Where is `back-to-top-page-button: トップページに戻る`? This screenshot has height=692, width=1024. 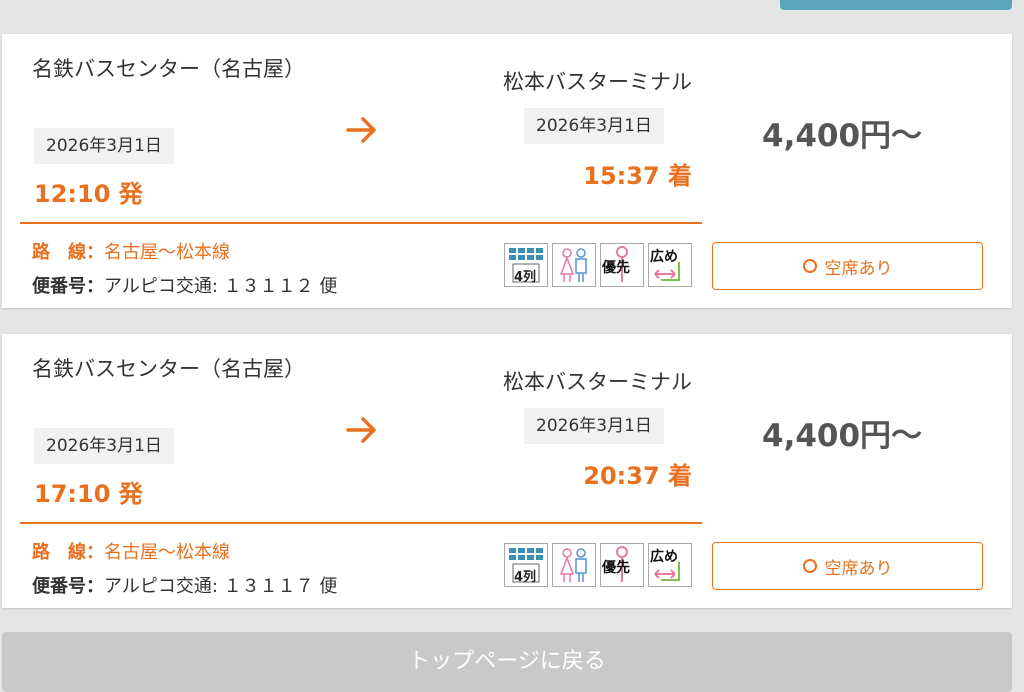 back-to-top-page-button: トップページに戻る is located at coordinates (507, 662).